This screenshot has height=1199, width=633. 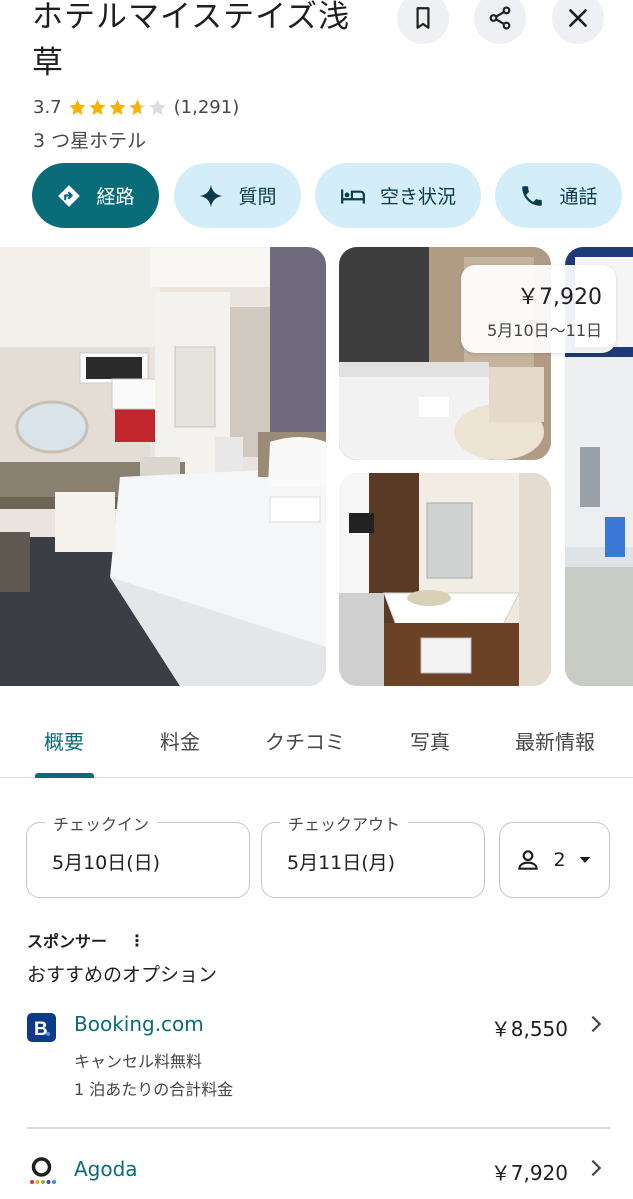 What do you see at coordinates (344, 823) in the screenshot?
I see `checkout-label: チェックアウト` at bounding box center [344, 823].